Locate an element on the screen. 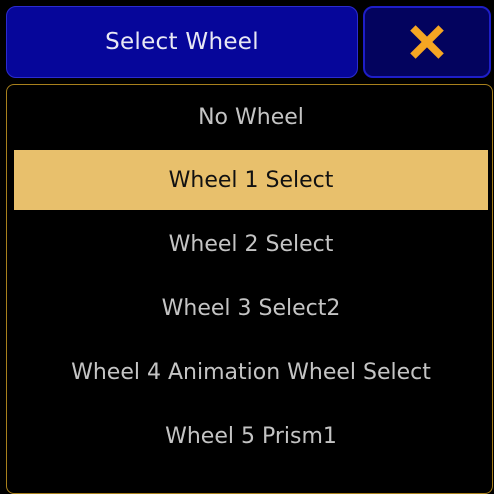 Image resolution: width=494 pixels, height=494 pixels. wheel-item-2: Wheel 2 Select is located at coordinates (251, 244).